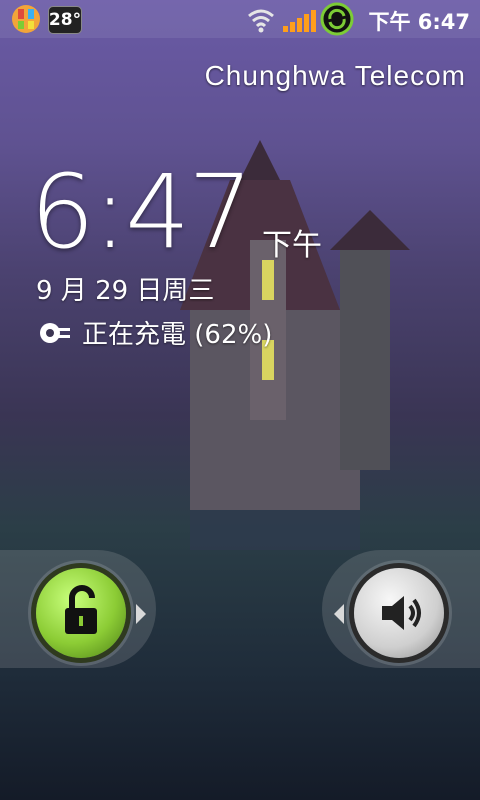 The width and height of the screenshot is (480, 800). Describe the element at coordinates (55, 332) in the screenshot. I see `charging-plug-icon` at that location.